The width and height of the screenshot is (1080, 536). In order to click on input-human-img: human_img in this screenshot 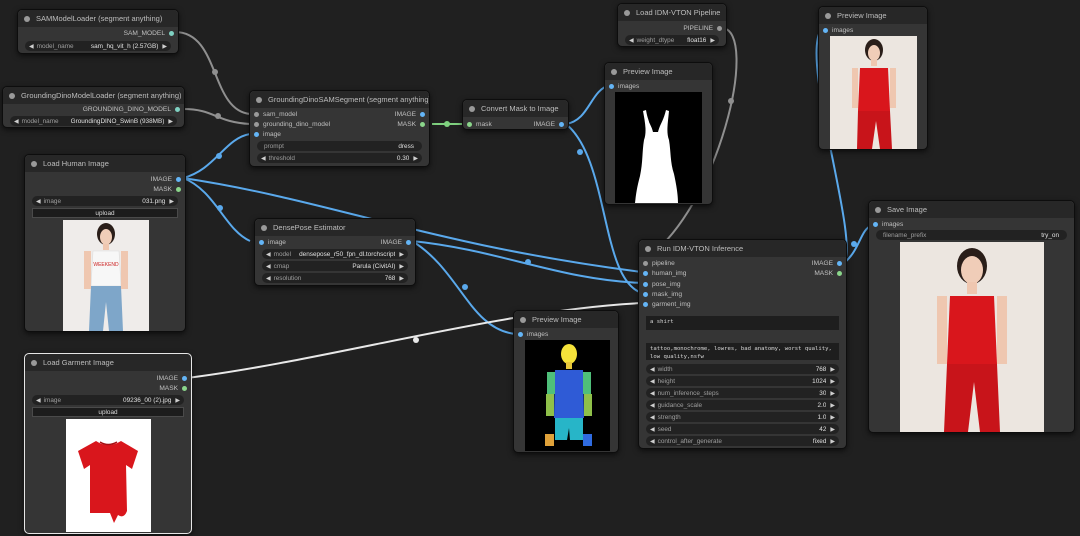, I will do `click(664, 273)`.